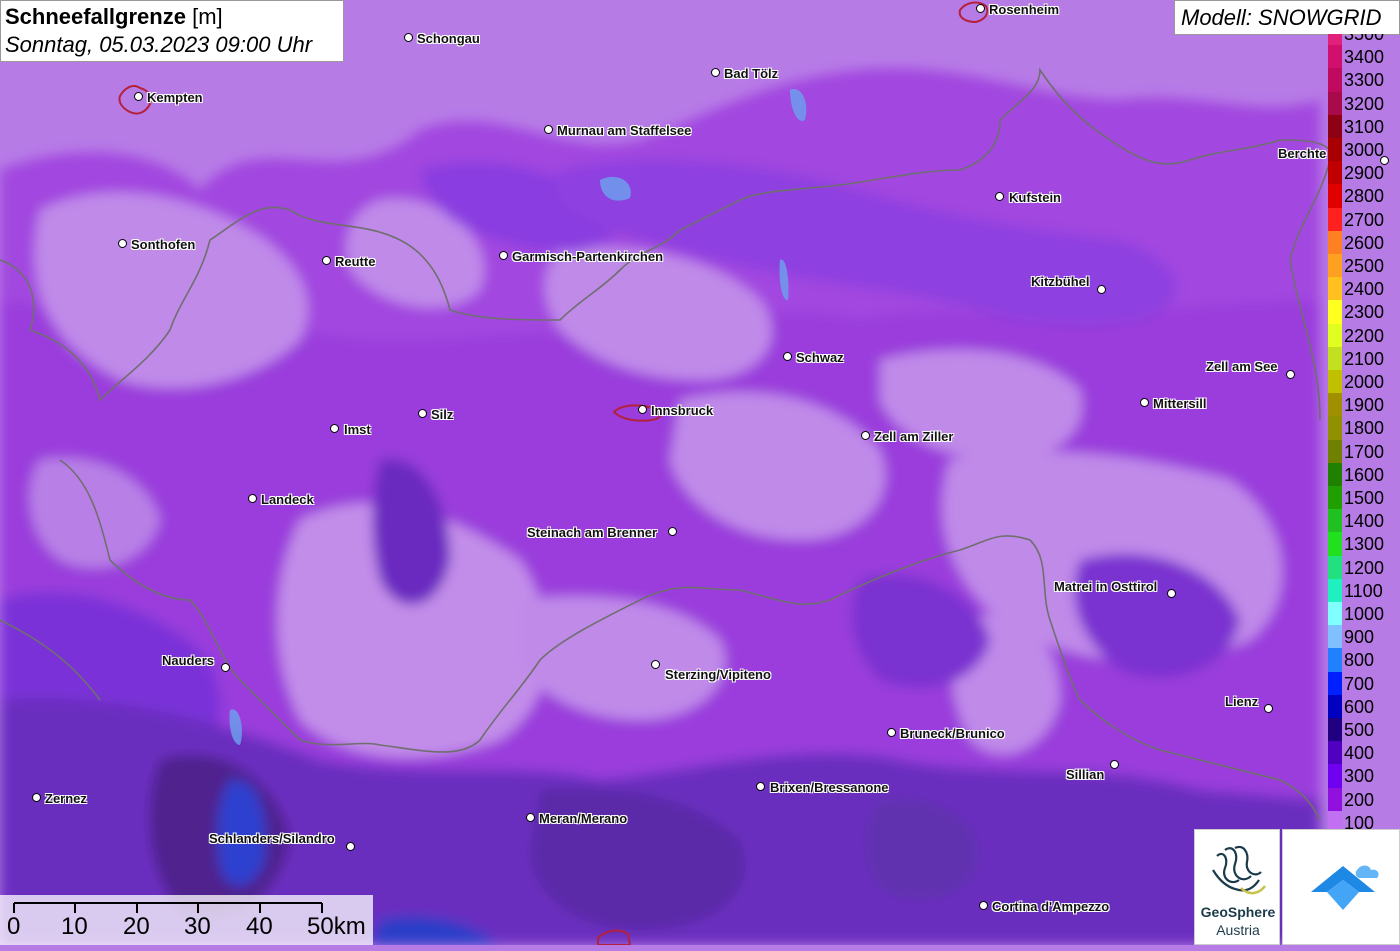  I want to click on legend-label: 1800, so click(1364, 428).